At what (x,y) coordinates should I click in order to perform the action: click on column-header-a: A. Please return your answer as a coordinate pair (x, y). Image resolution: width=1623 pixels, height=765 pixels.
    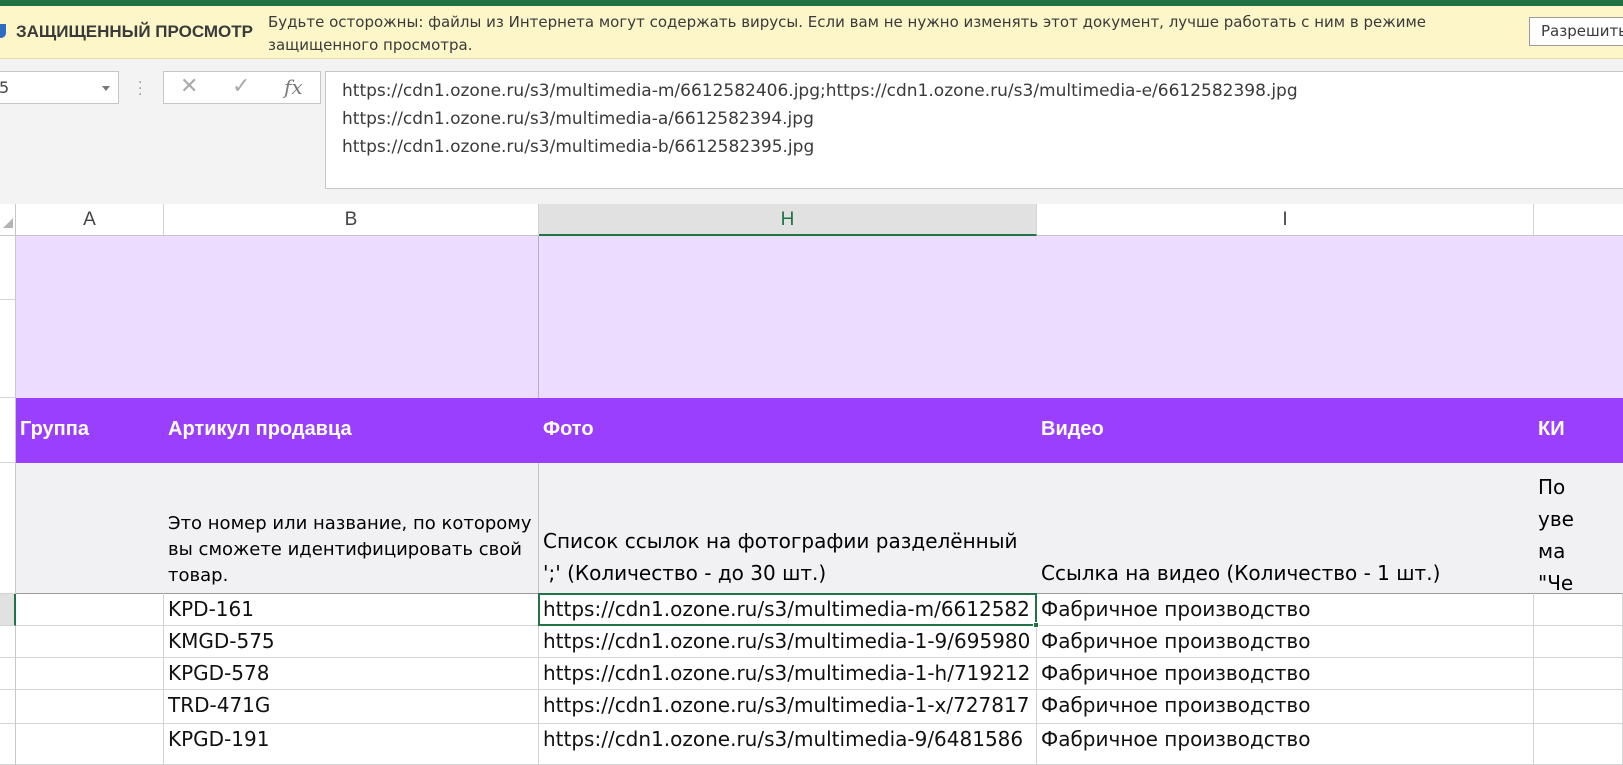
    Looking at the image, I should click on (90, 220).